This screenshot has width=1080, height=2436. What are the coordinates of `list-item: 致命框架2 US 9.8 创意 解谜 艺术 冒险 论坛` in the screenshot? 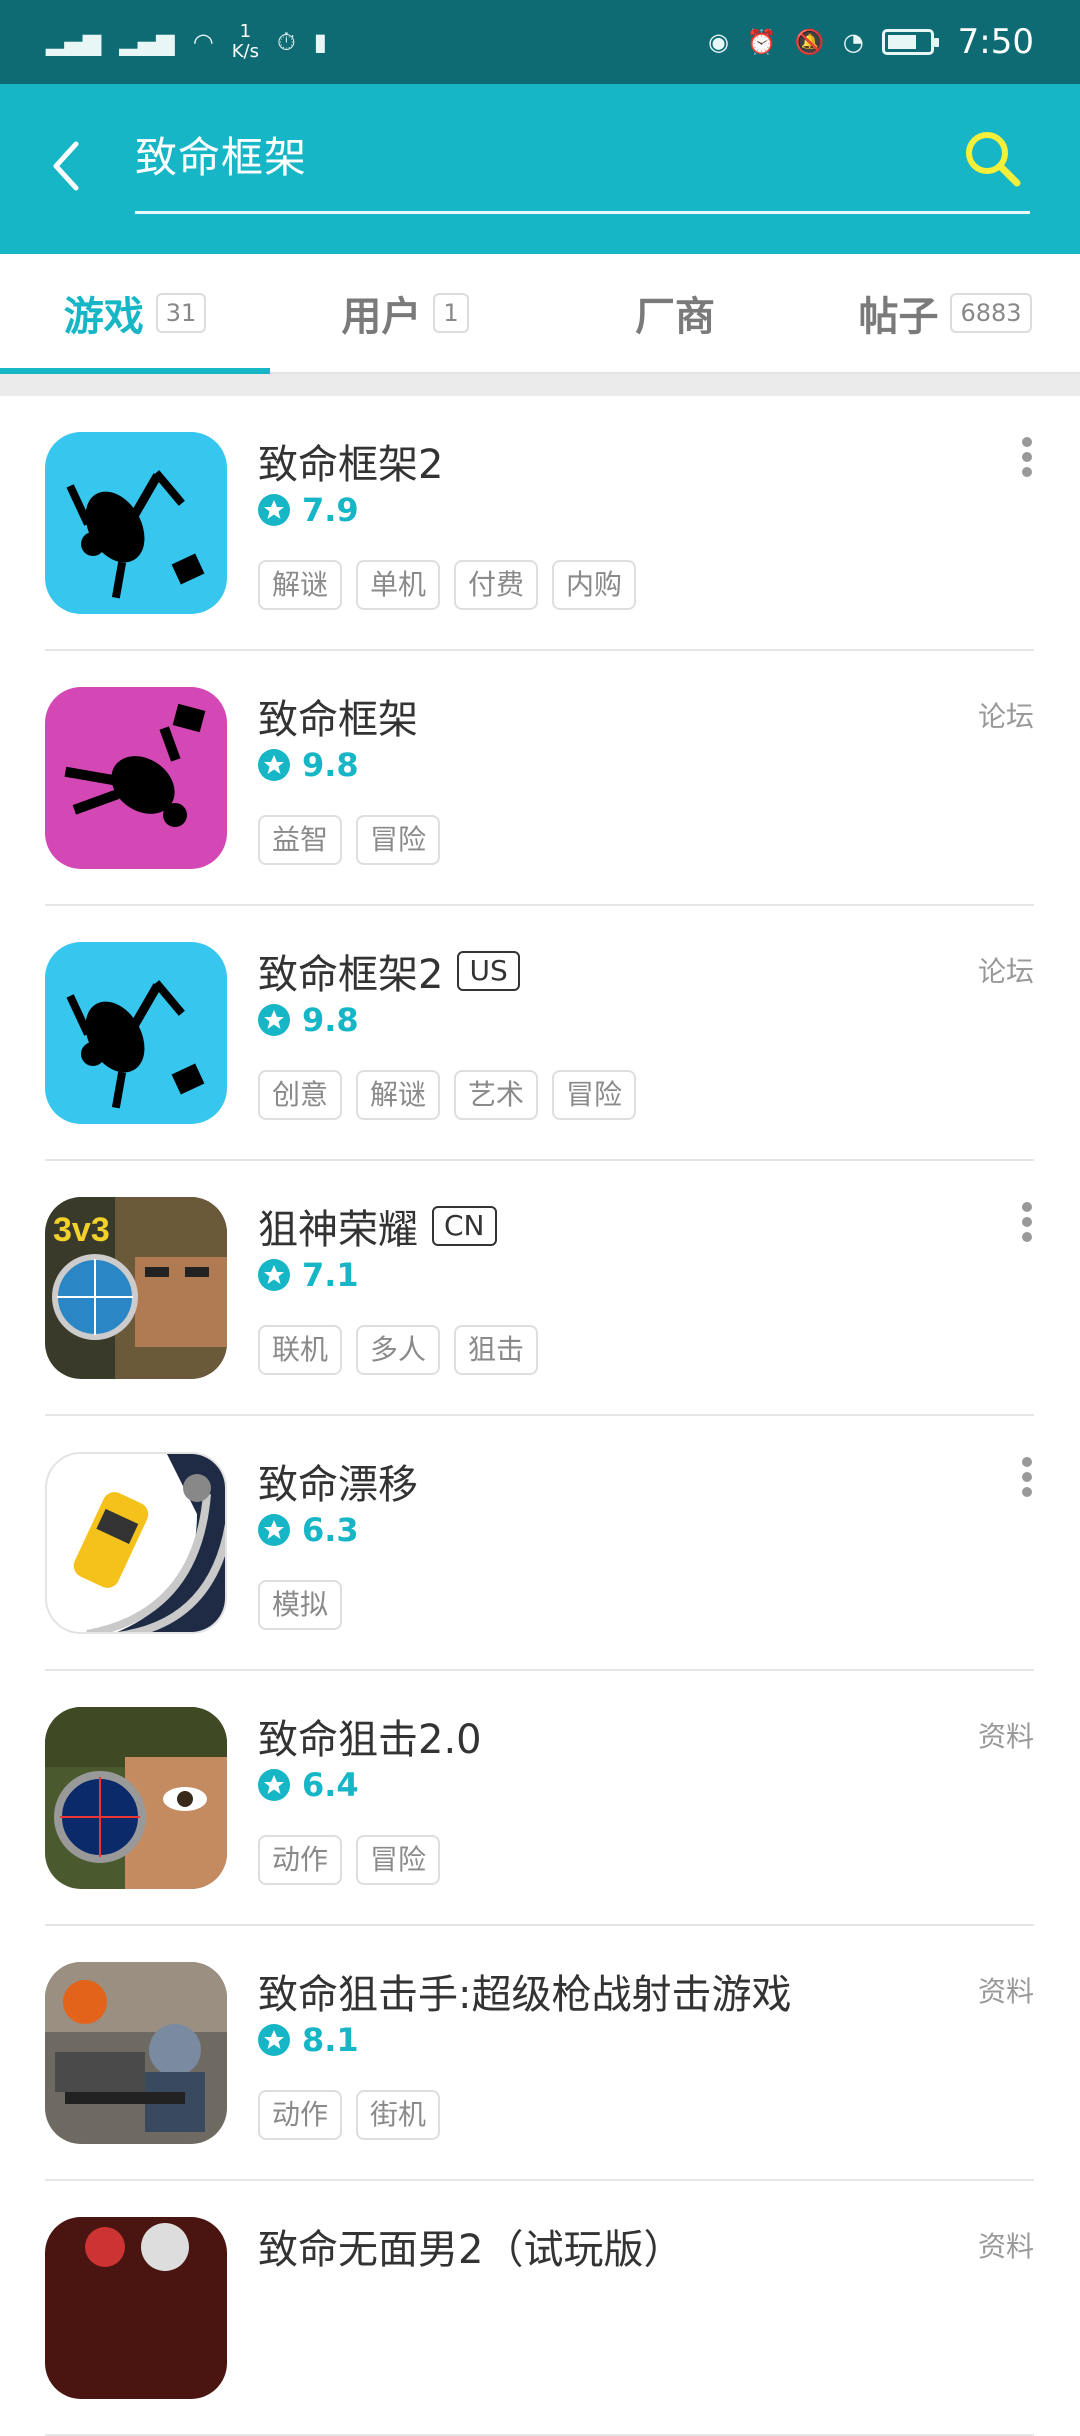 It's located at (540, 1033).